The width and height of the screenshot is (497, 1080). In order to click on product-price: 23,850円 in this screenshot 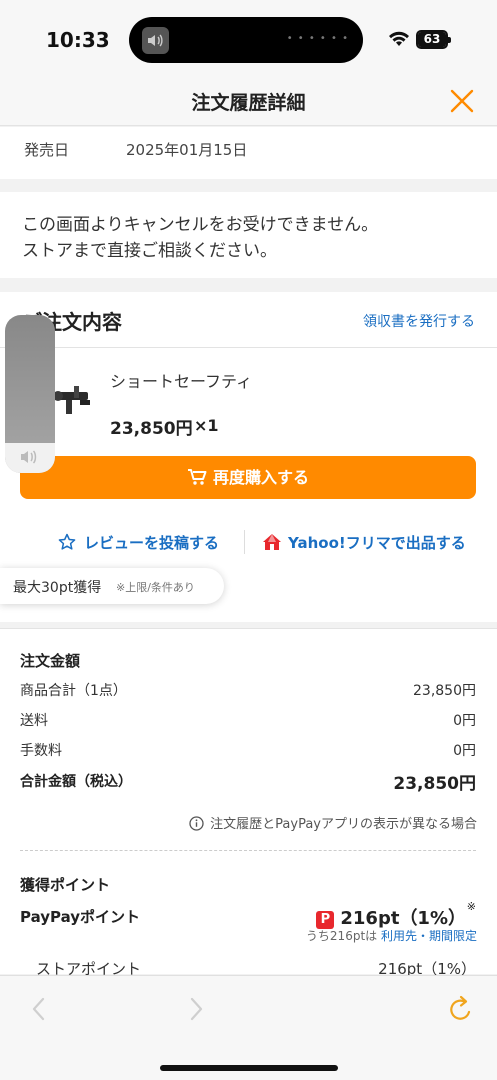, I will do `click(151, 429)`.